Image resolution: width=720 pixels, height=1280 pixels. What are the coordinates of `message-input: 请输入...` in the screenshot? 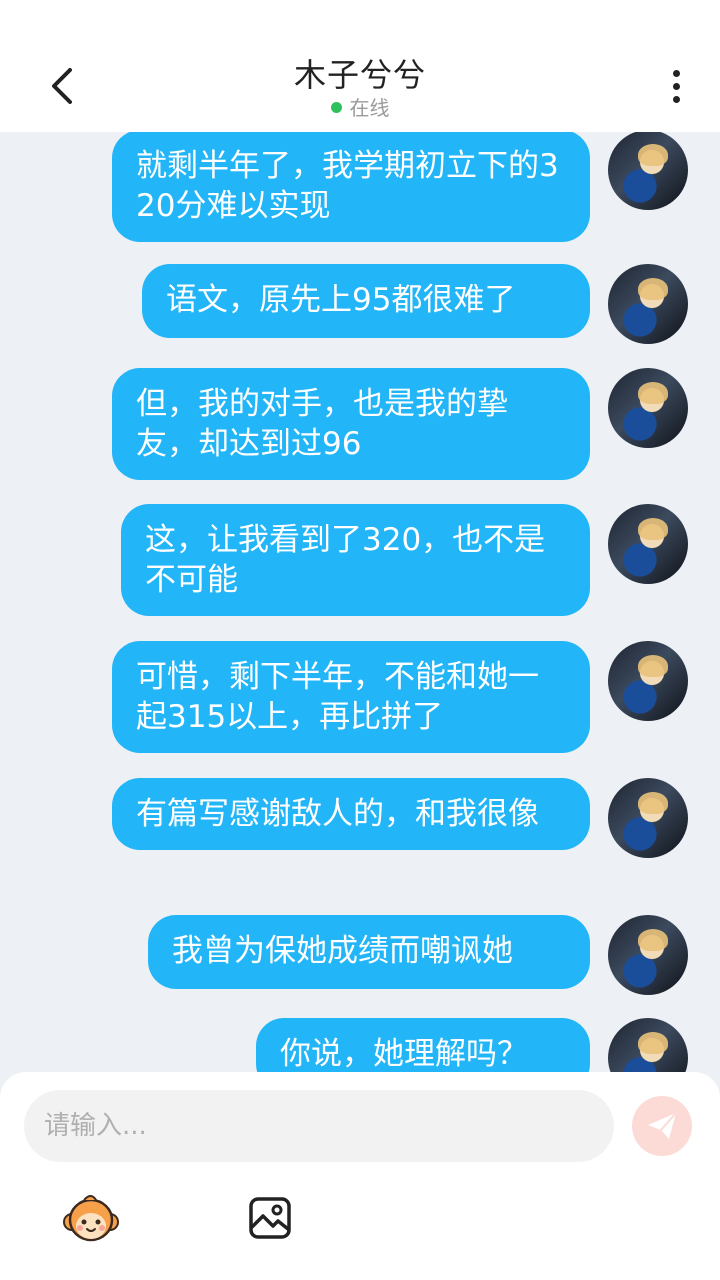 It's located at (319, 1126).